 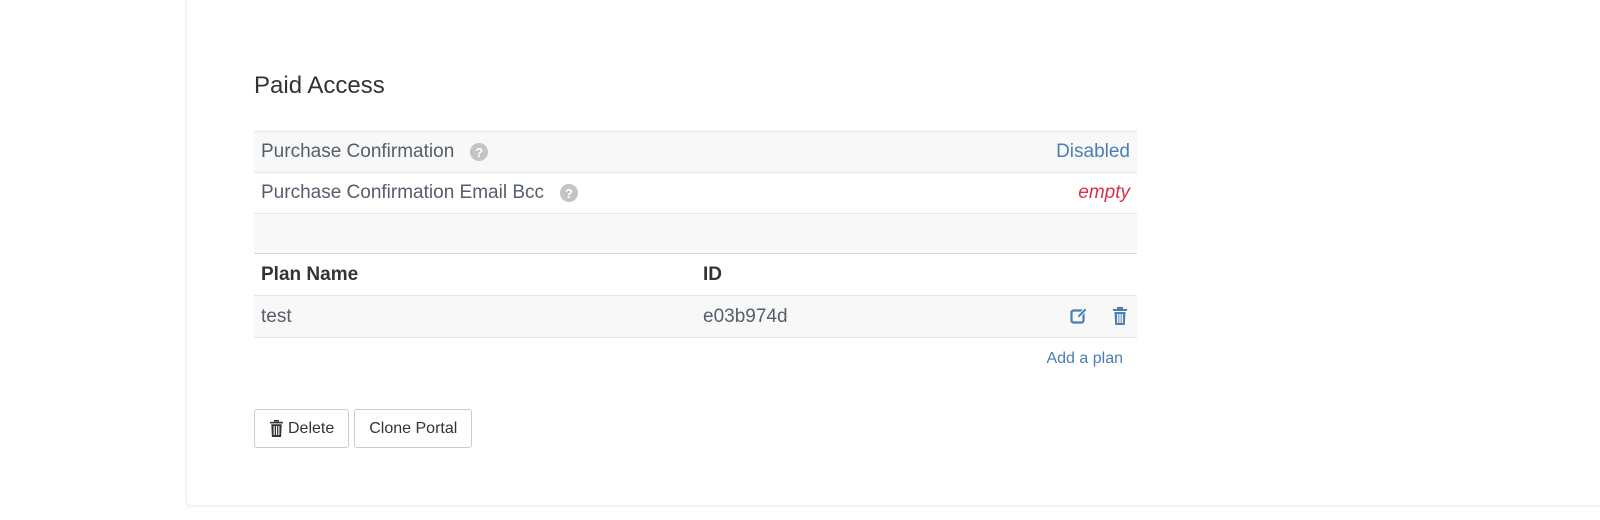 I want to click on plan-name-cell: test, so click(x=475, y=316).